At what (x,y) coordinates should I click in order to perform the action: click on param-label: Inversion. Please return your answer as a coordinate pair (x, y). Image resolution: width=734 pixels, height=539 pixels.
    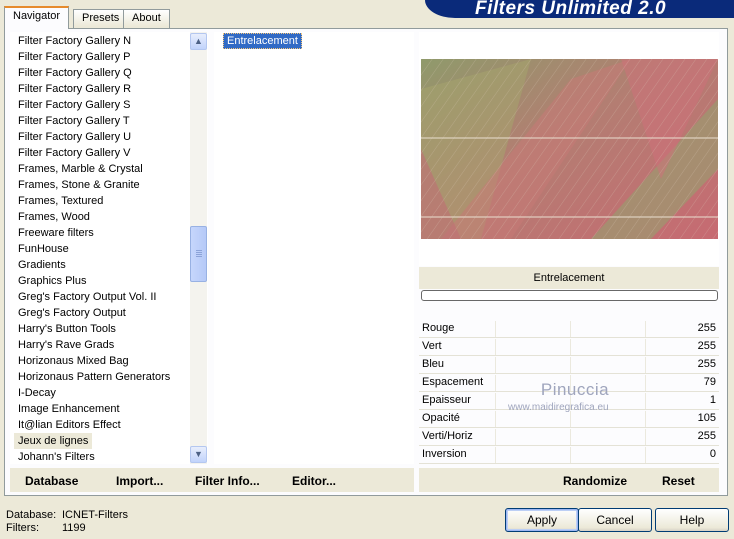
    Looking at the image, I should click on (444, 454).